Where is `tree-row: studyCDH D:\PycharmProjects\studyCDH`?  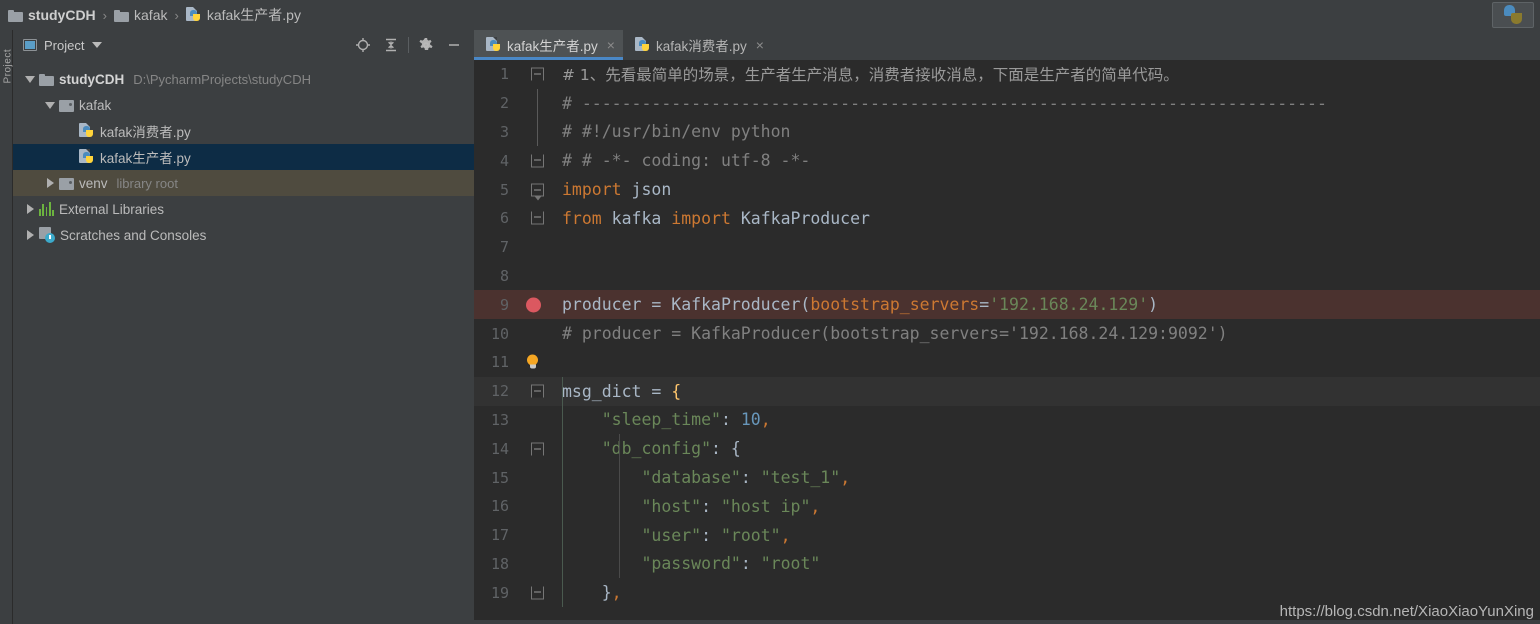
tree-row: studyCDH D:\PycharmProjects\studyCDH is located at coordinates (243, 79).